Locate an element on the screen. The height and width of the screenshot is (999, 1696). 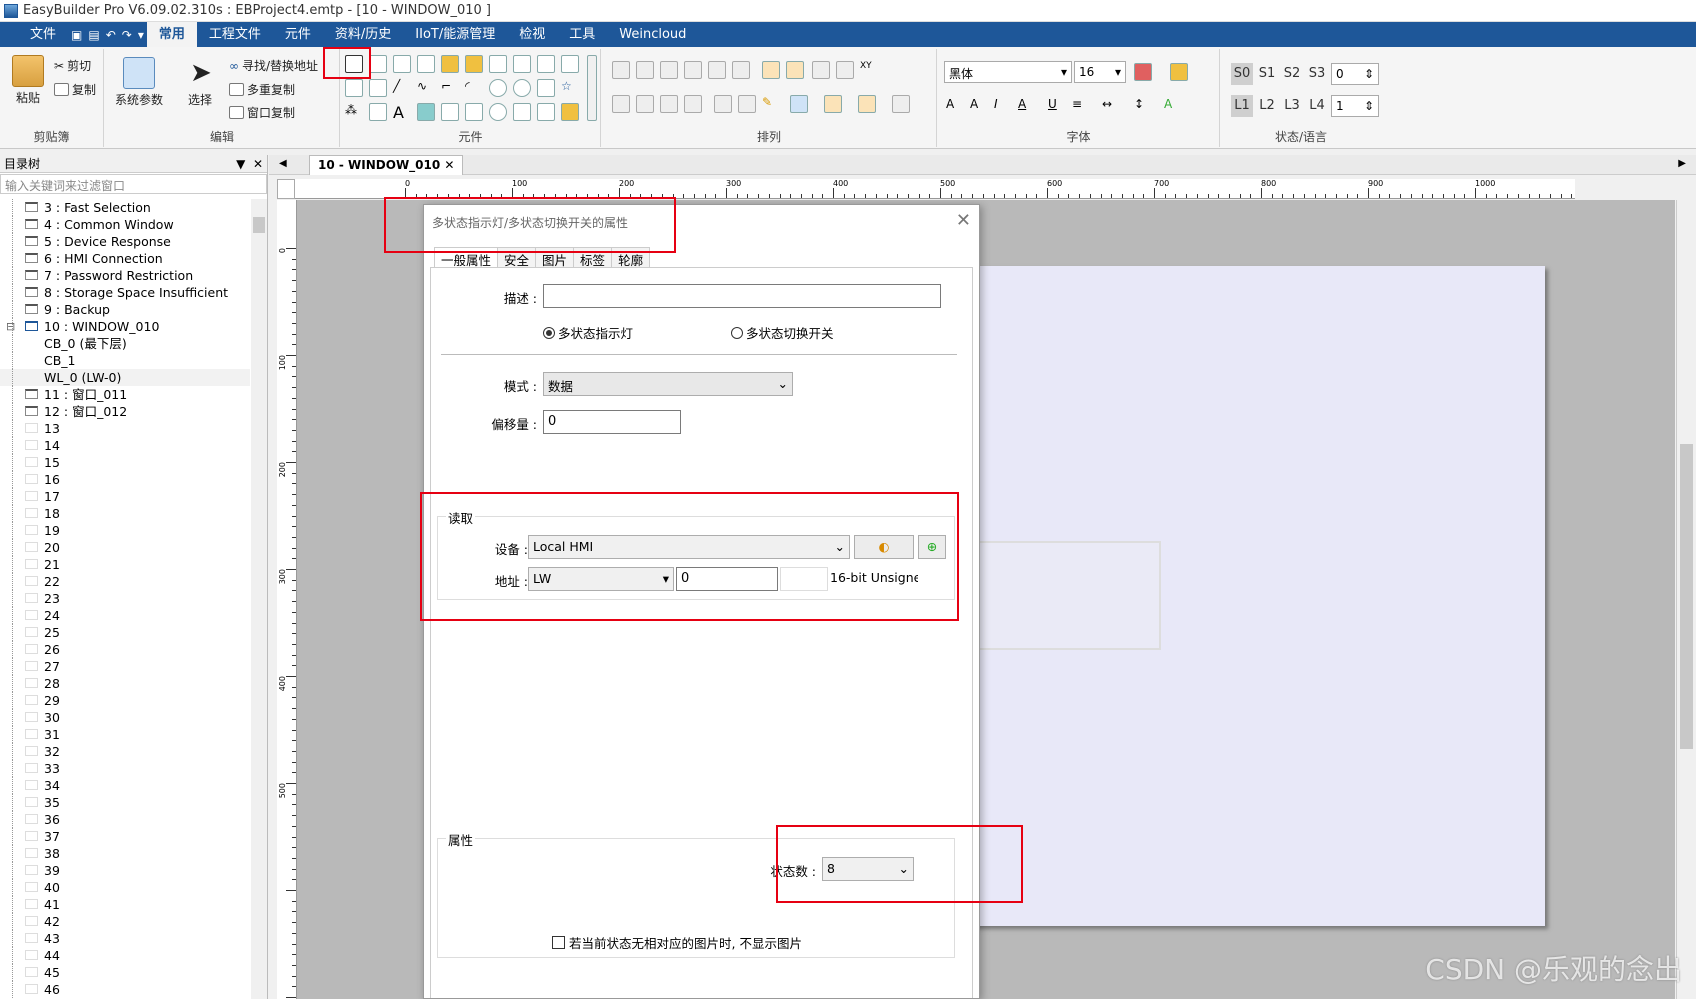
lang-l2-button: L2 is located at coordinates (1267, 106).